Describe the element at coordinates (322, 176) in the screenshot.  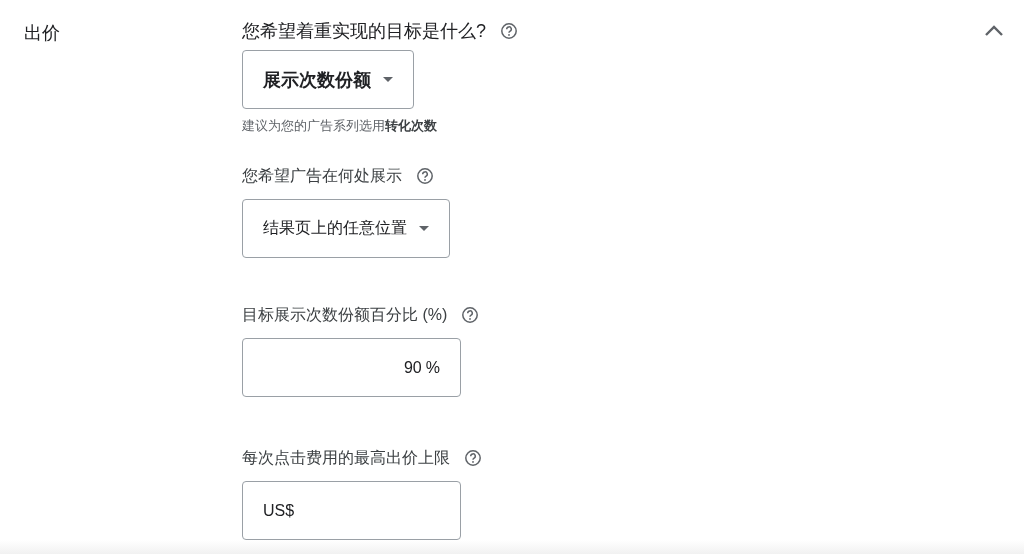
I see `field-label: 您希望广告在何处展示` at that location.